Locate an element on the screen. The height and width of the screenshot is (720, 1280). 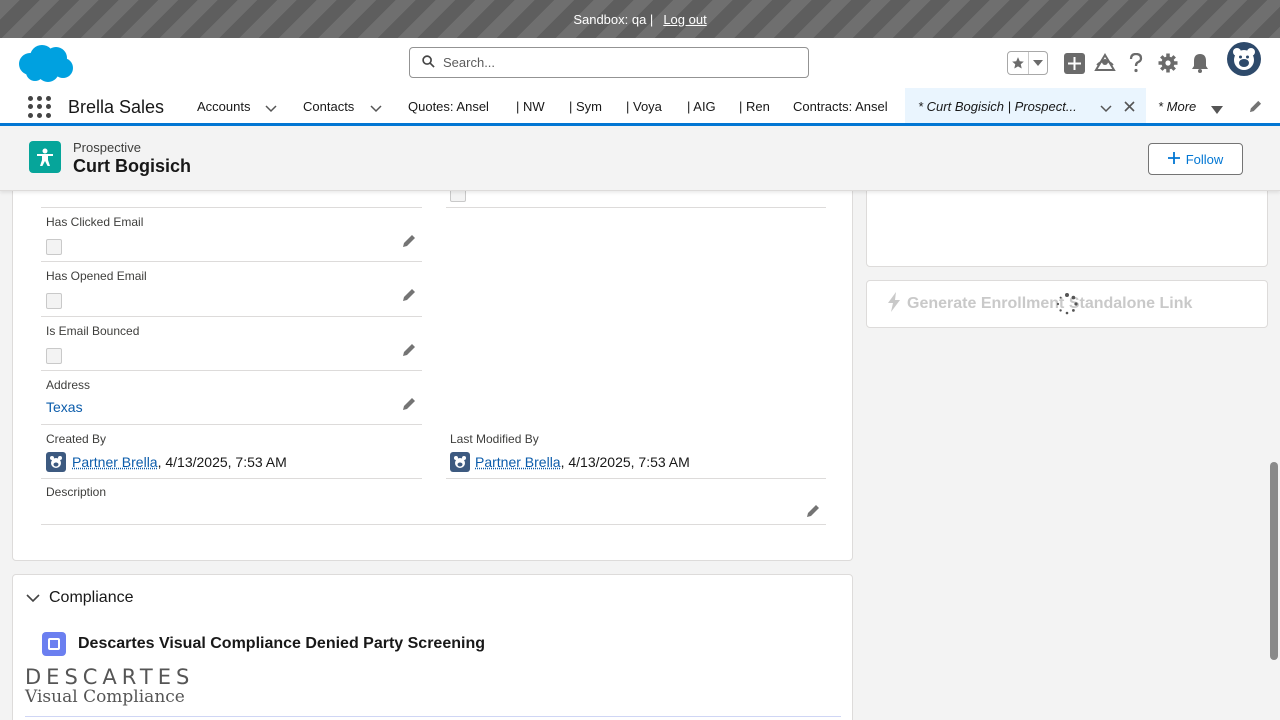
created-by-user-link: Partner Brella is located at coordinates (115, 462).